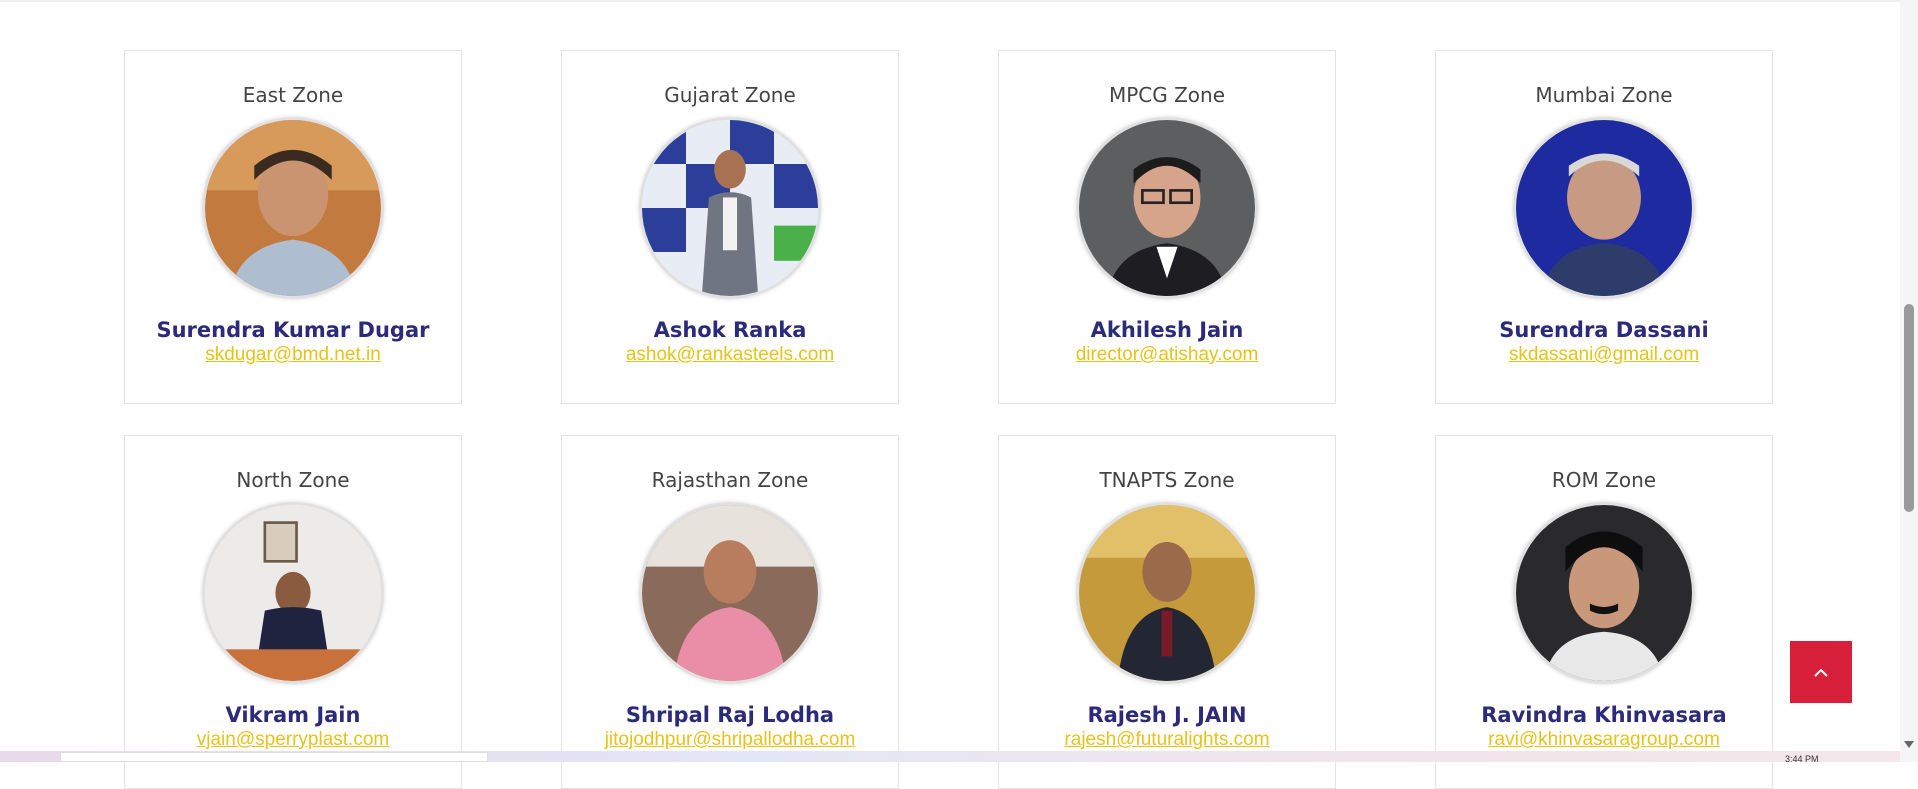 The height and width of the screenshot is (789, 1918). Describe the element at coordinates (730, 355) in the screenshot. I see `email-link: ashok@rankasteels.com` at that location.